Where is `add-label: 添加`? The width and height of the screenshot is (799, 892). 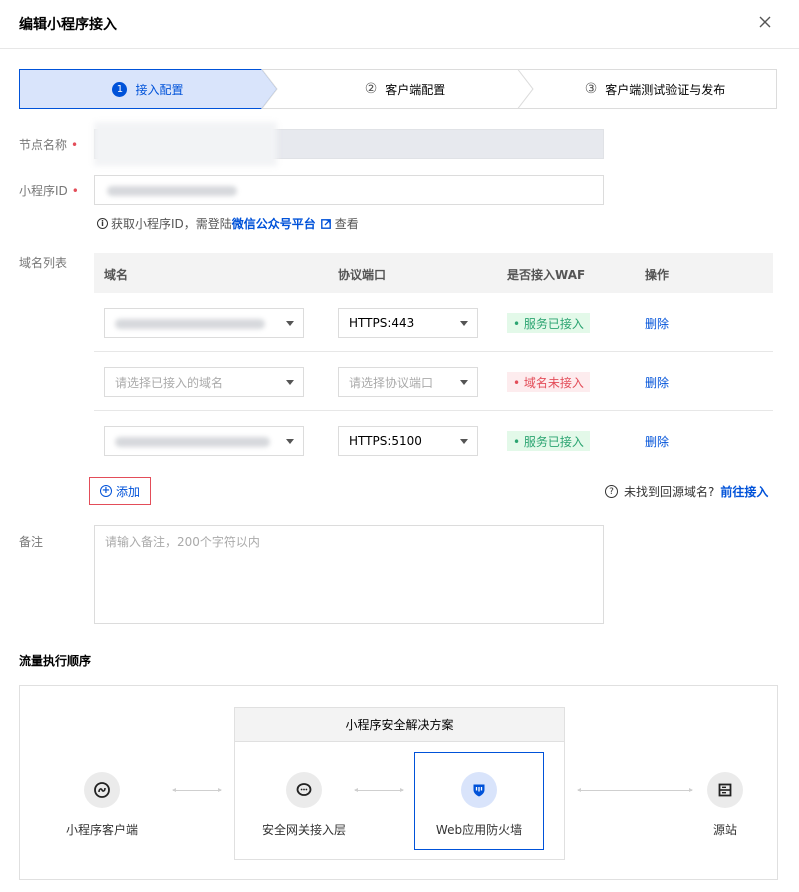 add-label: 添加 is located at coordinates (127, 491).